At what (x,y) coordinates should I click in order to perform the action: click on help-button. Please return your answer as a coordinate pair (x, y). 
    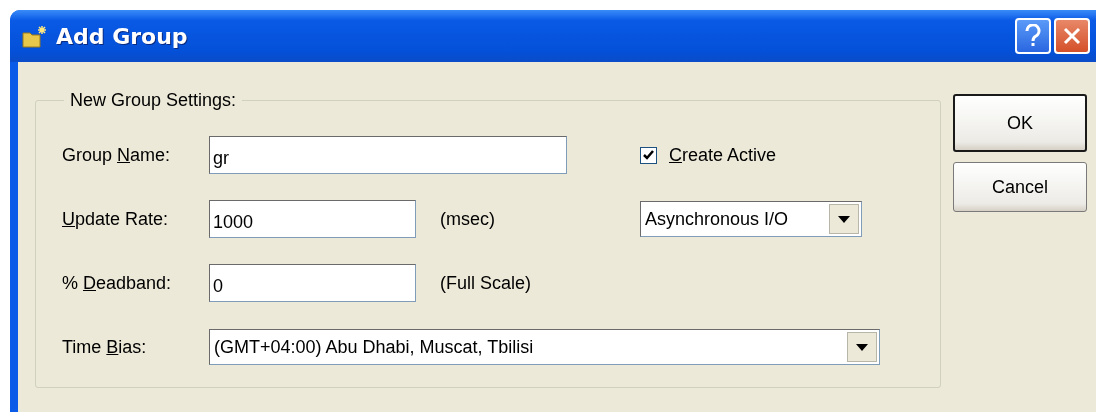
    Looking at the image, I should click on (1033, 36).